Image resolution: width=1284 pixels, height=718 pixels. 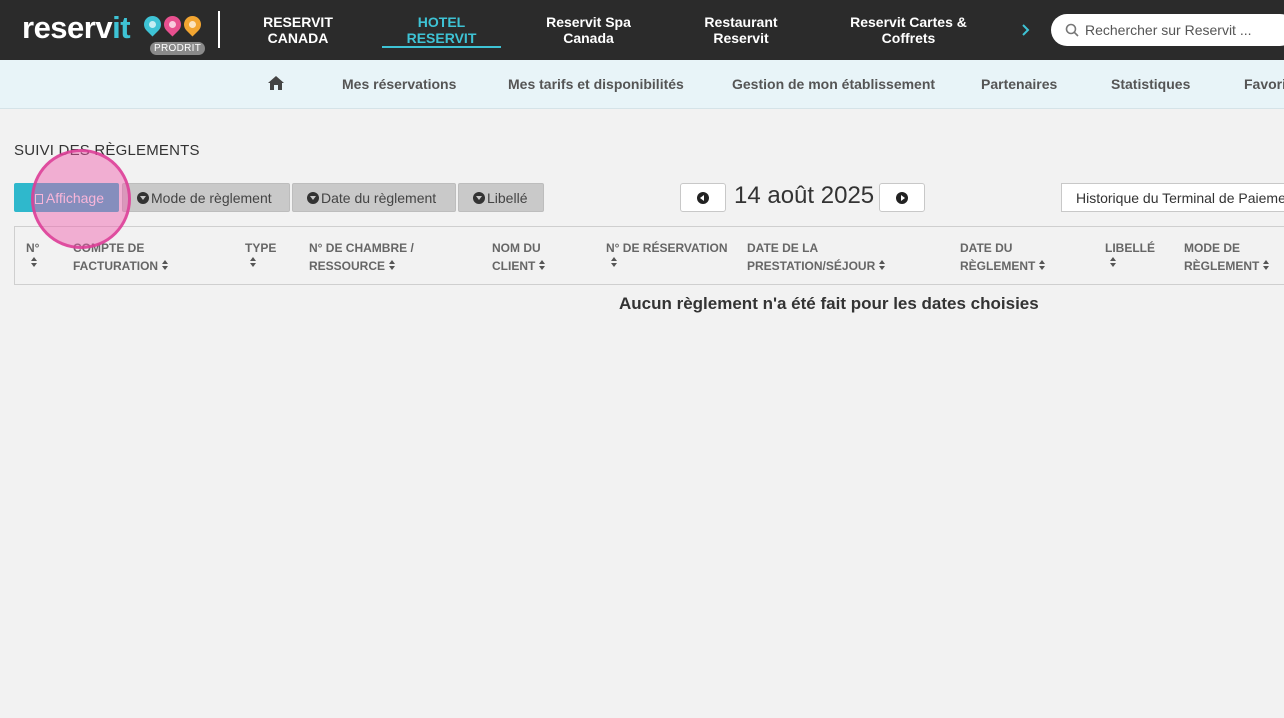 I want to click on column-header-chambre-ressource: N° DE CHAMBRE / RESSOURCE, so click(x=361, y=257).